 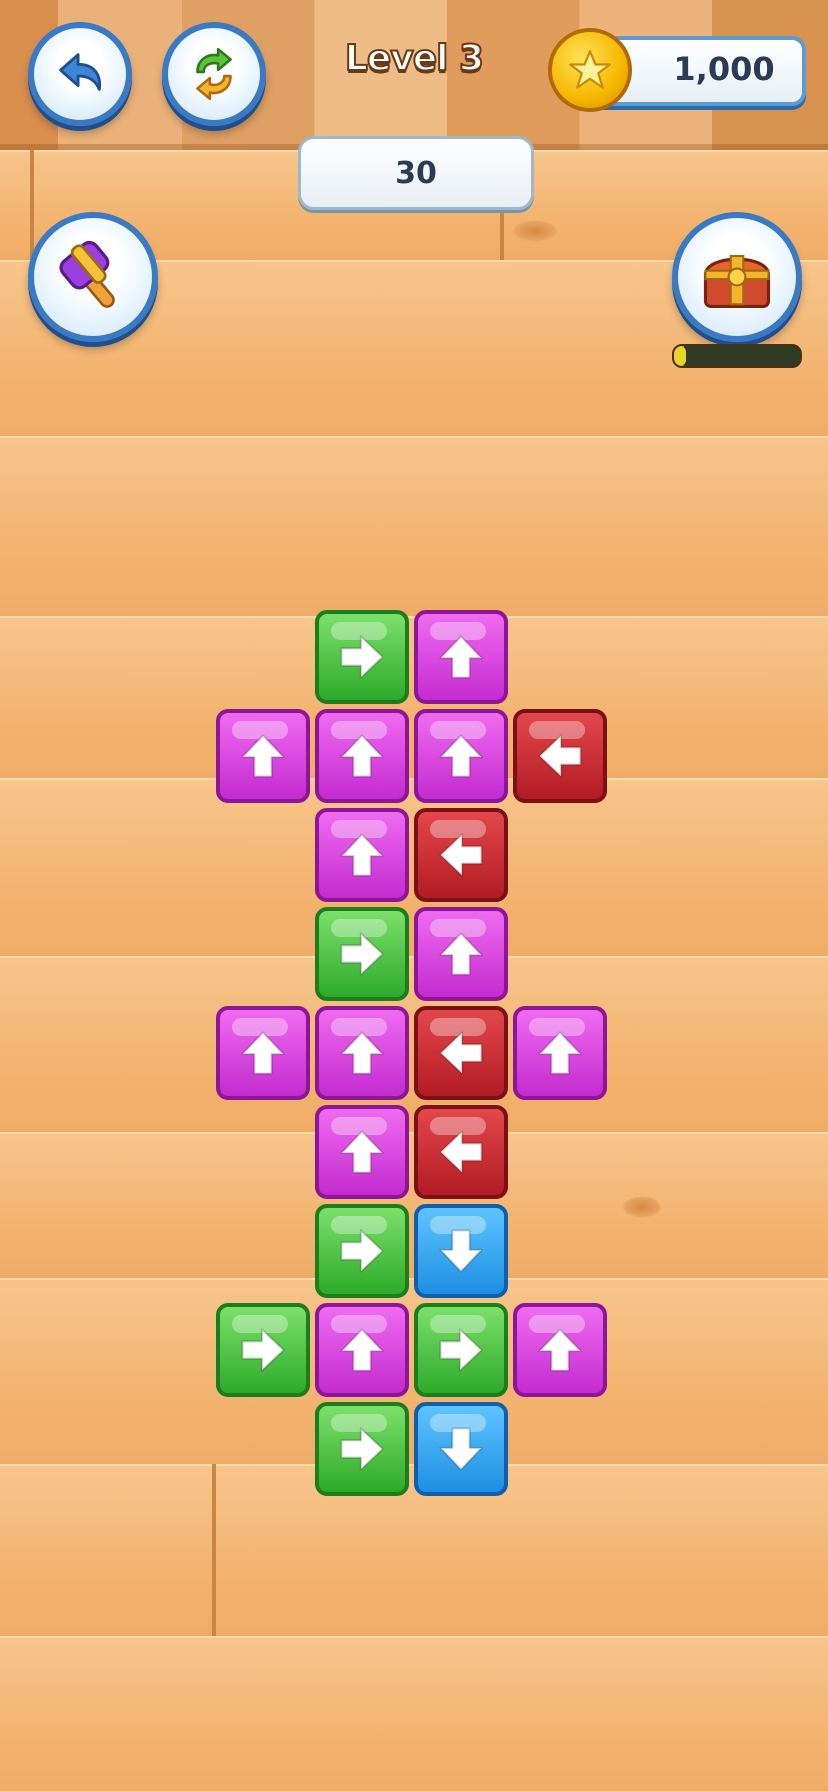 What do you see at coordinates (414, 58) in the screenshot?
I see `level-title: Level 3` at bounding box center [414, 58].